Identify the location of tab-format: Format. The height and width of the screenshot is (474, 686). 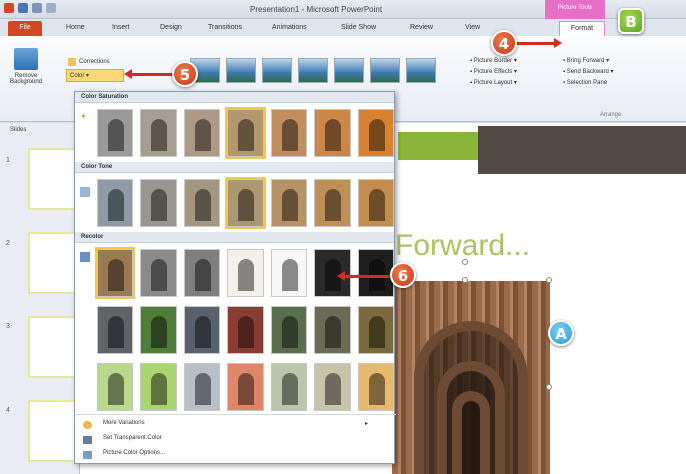
(582, 28).